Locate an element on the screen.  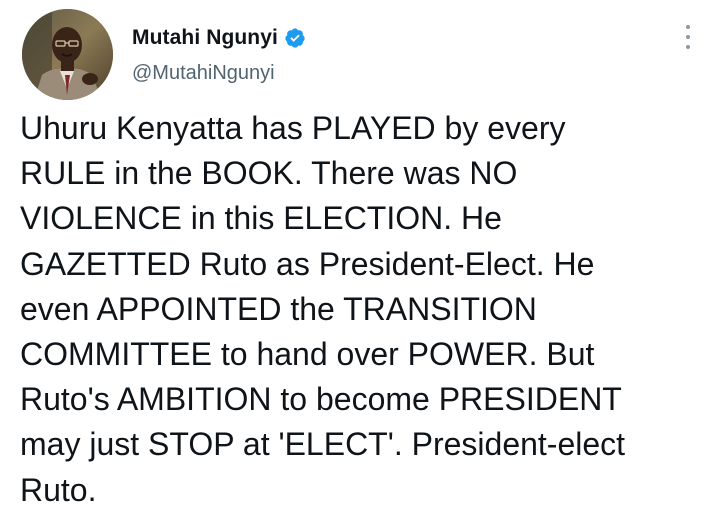
verified-badge-icon is located at coordinates (295, 38).